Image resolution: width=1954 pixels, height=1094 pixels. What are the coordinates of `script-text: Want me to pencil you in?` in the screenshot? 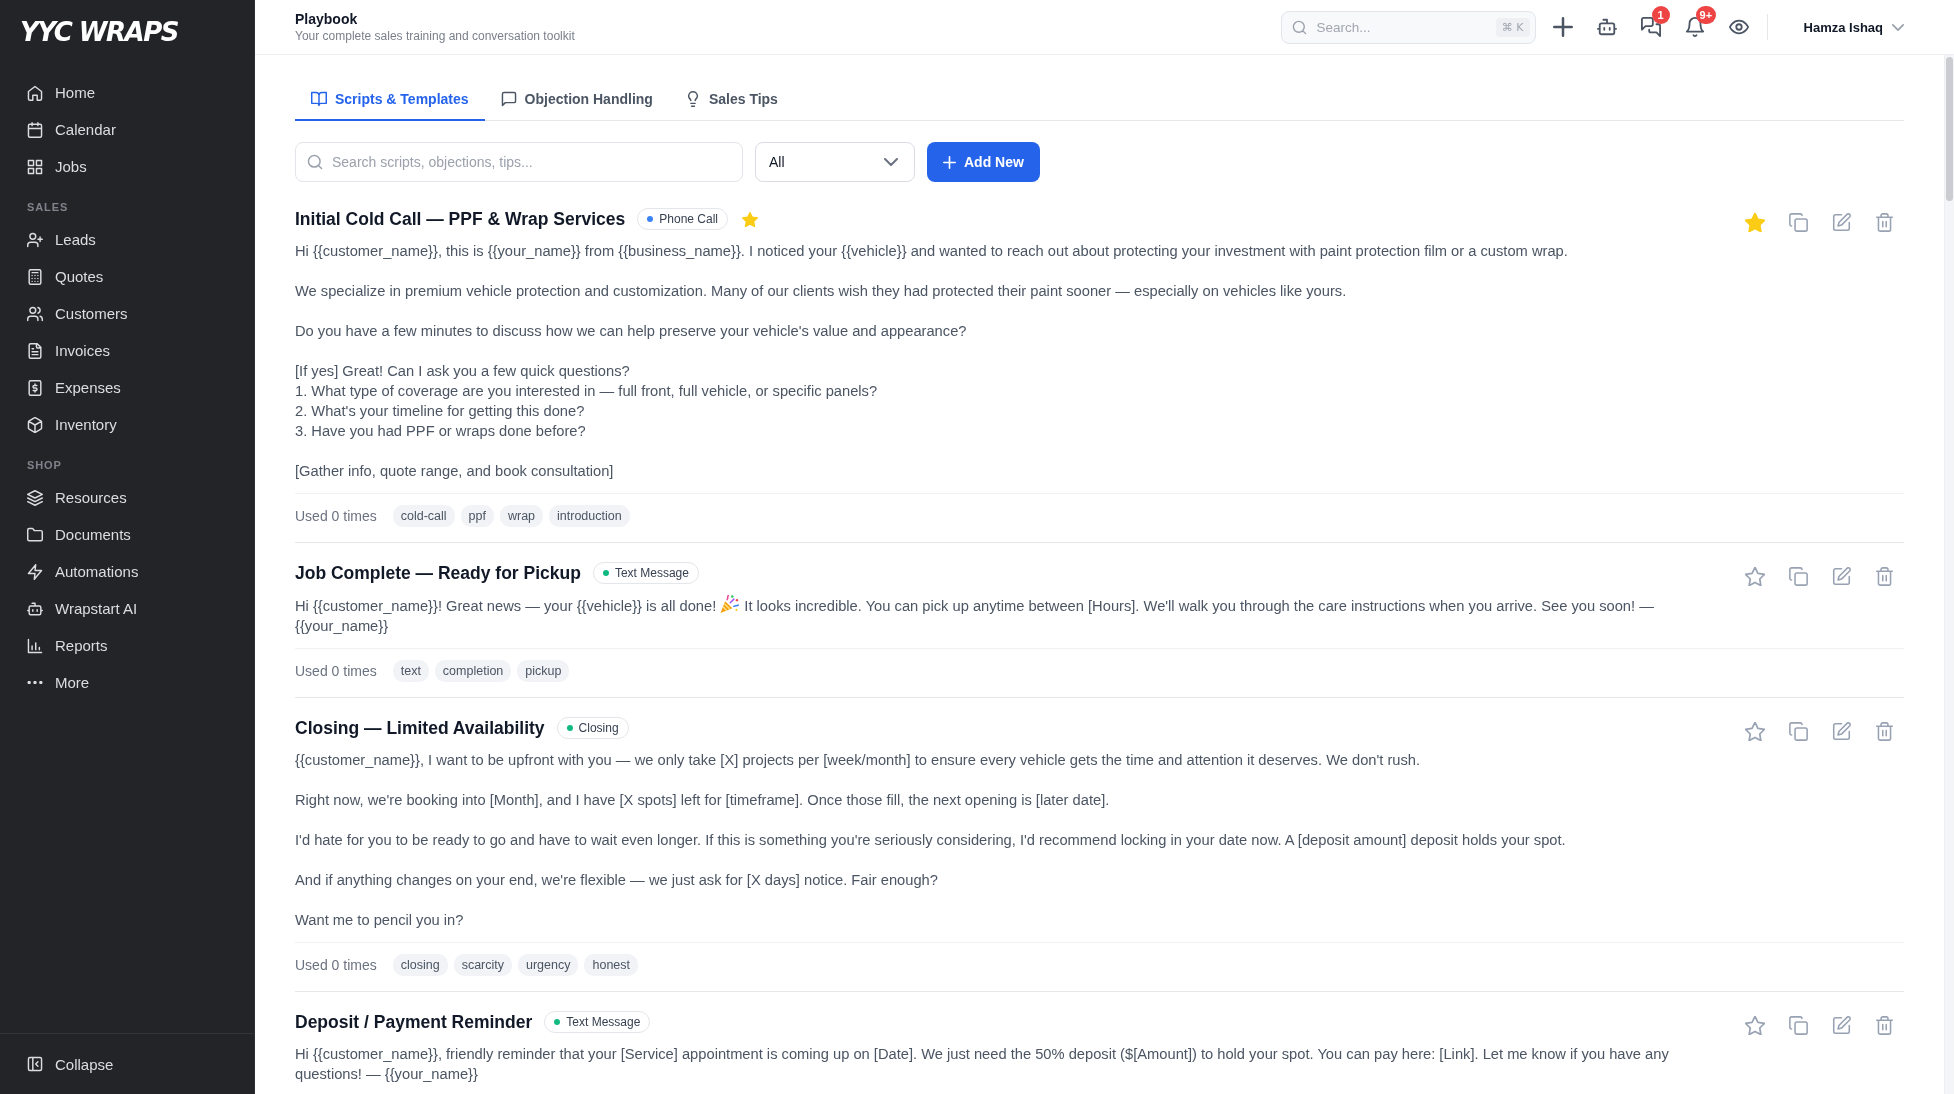 It's located at (380, 920).